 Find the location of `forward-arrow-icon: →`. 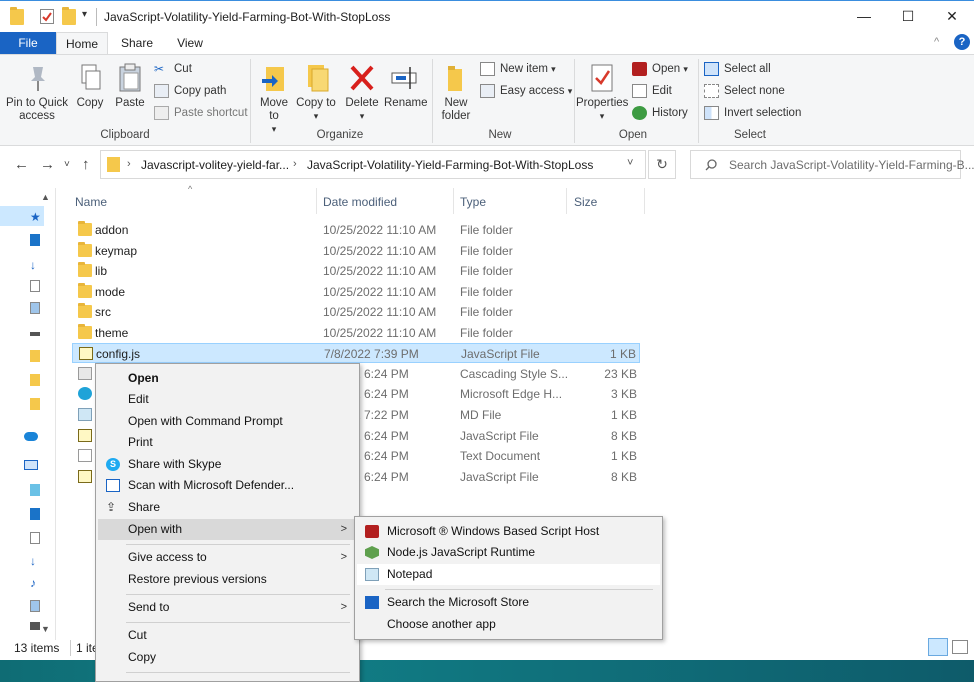

forward-arrow-icon: → is located at coordinates (47, 164).